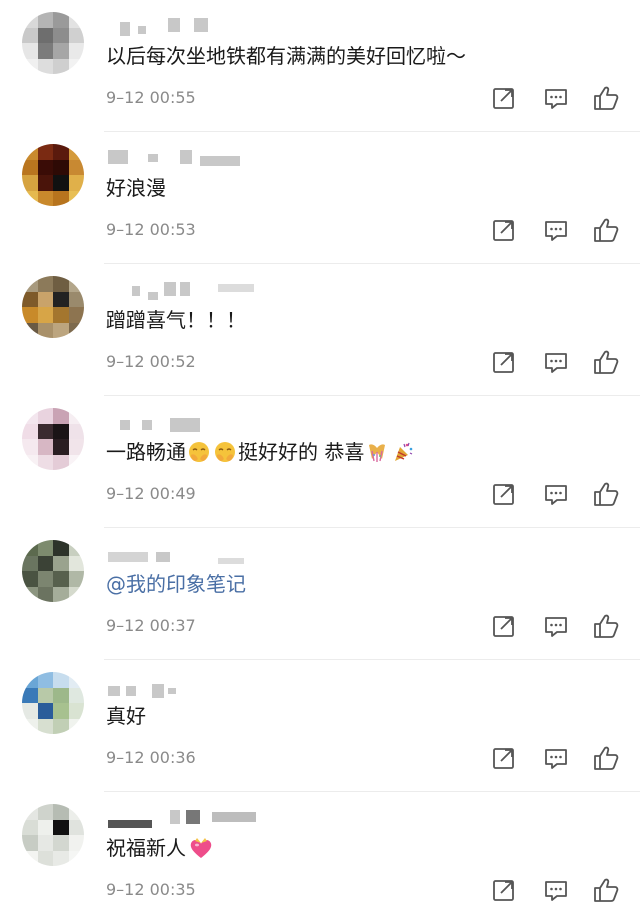  I want to click on comment-time: 9–12 00:35, so click(151, 889).